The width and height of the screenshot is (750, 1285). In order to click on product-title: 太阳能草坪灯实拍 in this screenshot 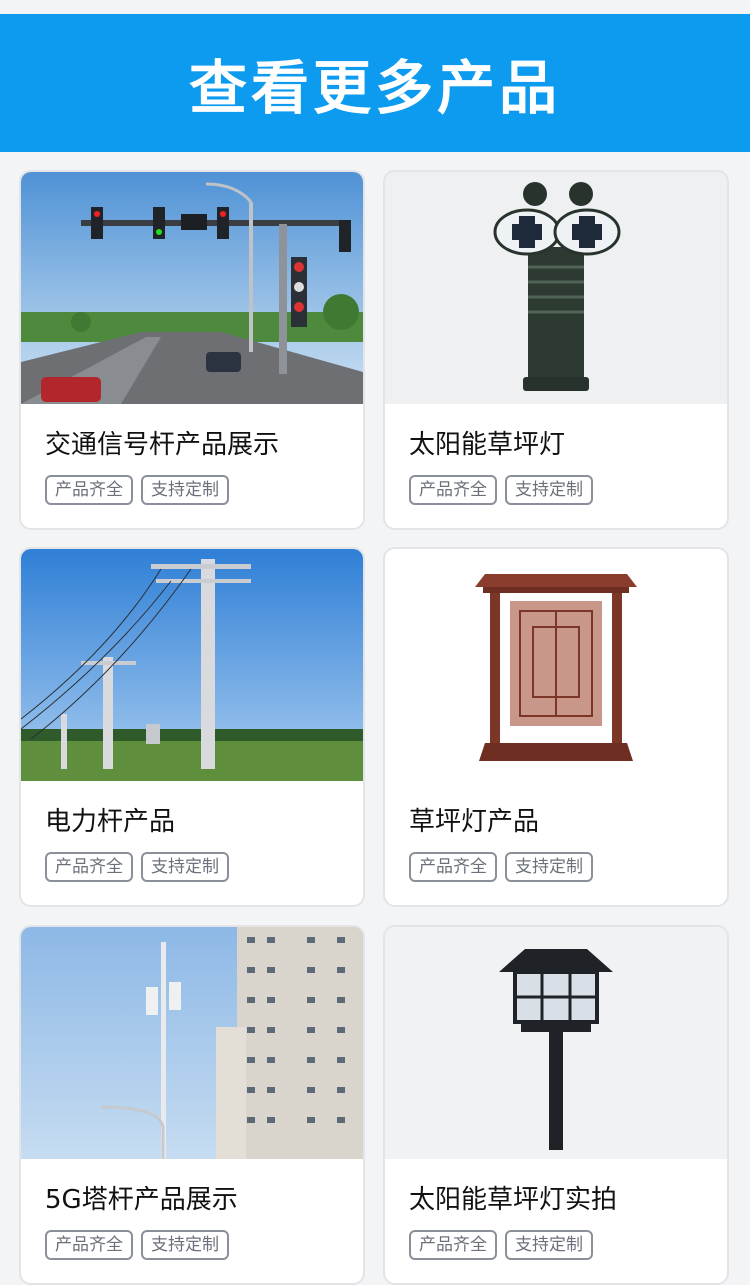, I will do `click(513, 1200)`.